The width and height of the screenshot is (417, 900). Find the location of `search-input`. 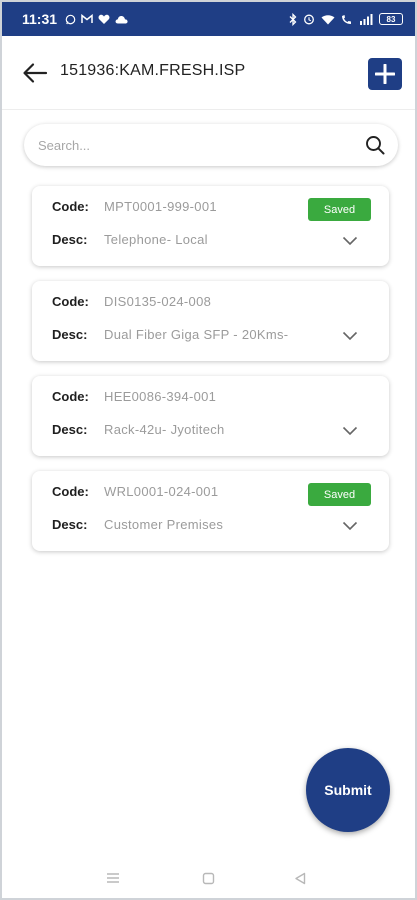

search-input is located at coordinates (201, 145).